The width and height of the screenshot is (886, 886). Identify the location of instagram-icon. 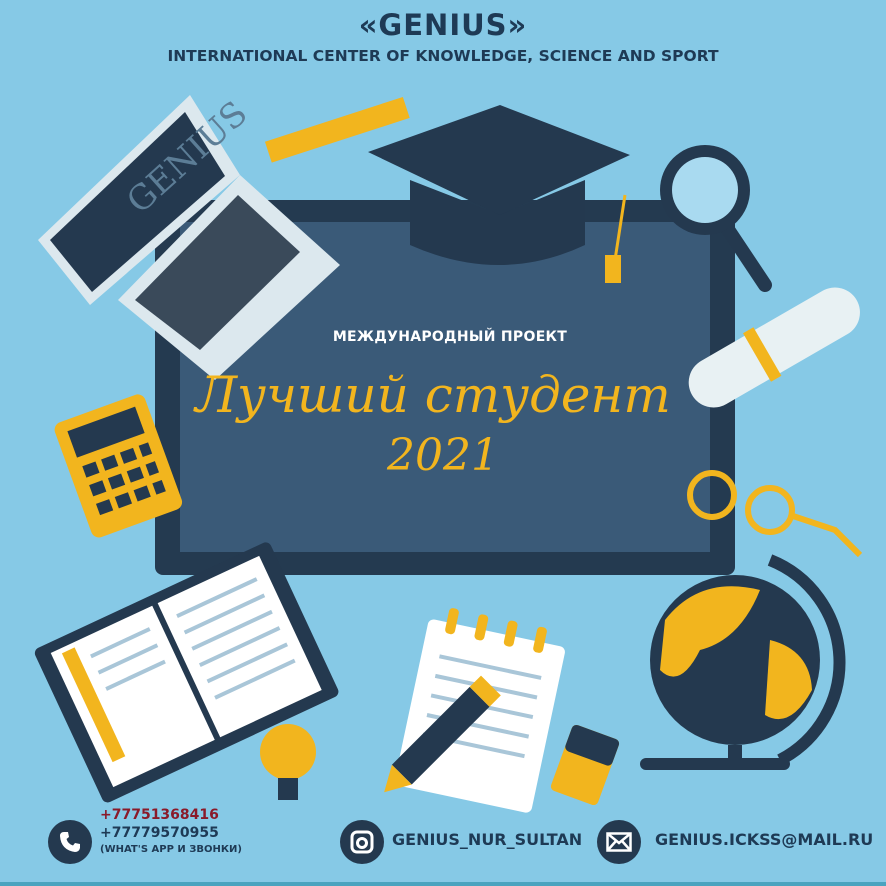
(362, 842).